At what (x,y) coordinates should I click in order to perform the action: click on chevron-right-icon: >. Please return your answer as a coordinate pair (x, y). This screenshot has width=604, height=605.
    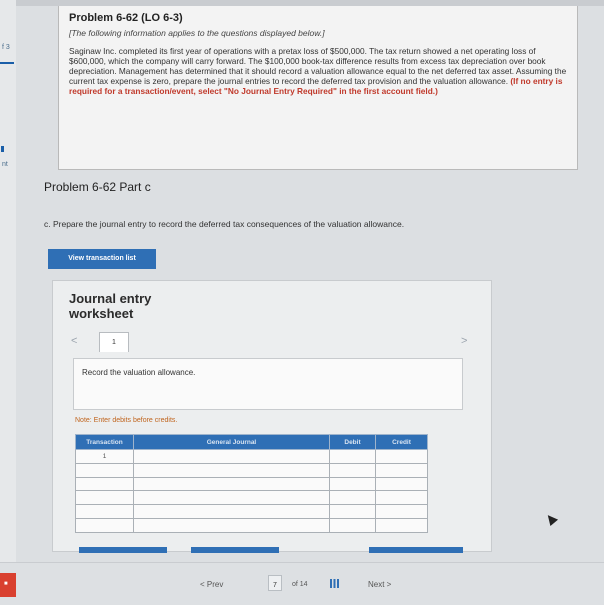
    Looking at the image, I should click on (464, 341).